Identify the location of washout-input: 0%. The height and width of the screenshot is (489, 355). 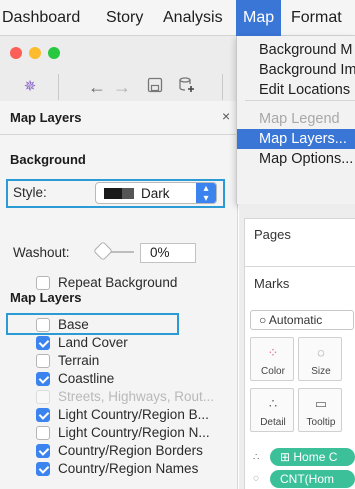
(168, 253).